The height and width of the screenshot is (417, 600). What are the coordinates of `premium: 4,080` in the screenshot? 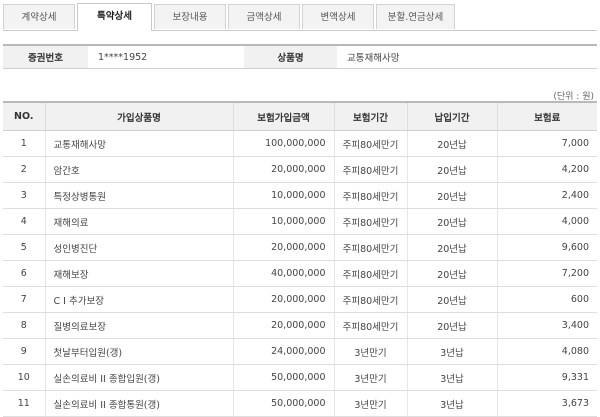 It's located at (546, 351).